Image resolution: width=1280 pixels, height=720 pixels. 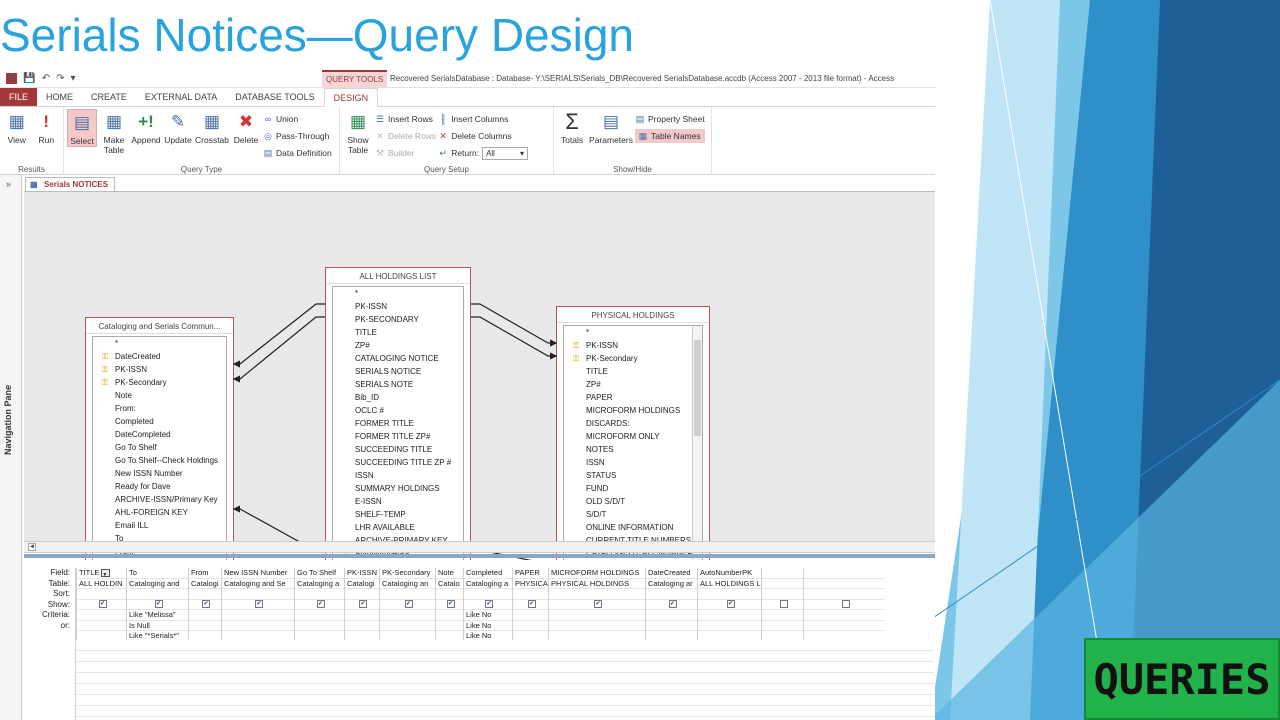 I want to click on select-button: ▤ Select, so click(x=82, y=128).